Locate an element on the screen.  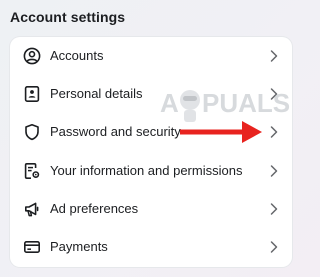
shield-icon is located at coordinates (32, 132).